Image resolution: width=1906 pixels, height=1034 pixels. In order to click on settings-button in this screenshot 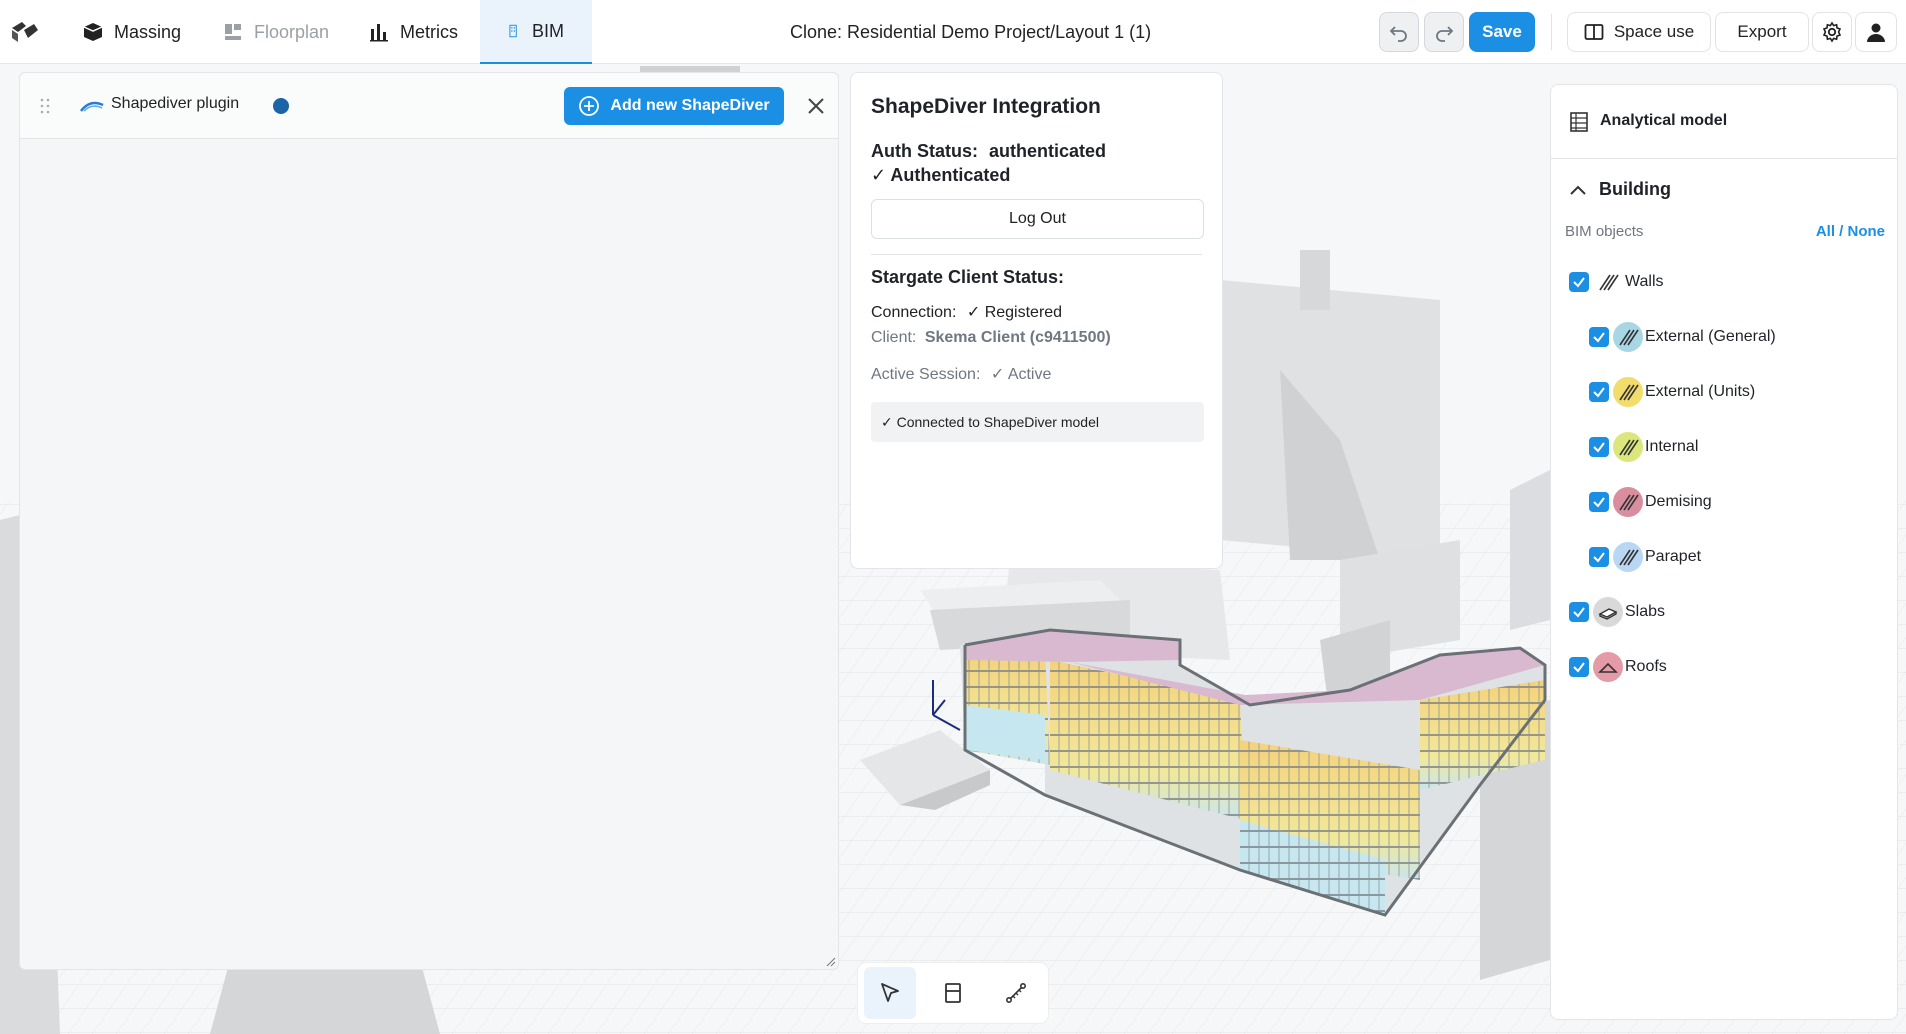, I will do `click(1832, 32)`.